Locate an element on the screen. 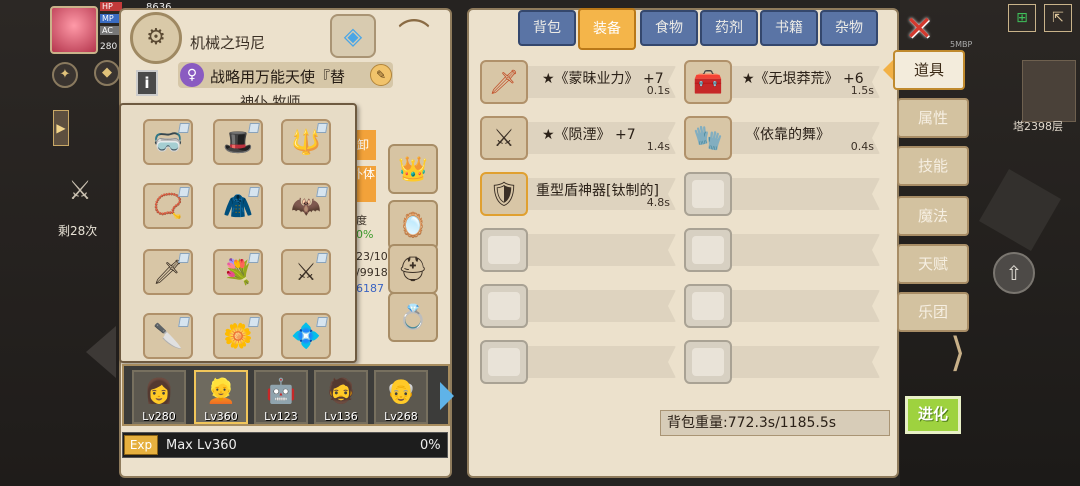 The height and width of the screenshot is (486, 1080). equip-slot-mirror: 🪞 is located at coordinates (413, 225).